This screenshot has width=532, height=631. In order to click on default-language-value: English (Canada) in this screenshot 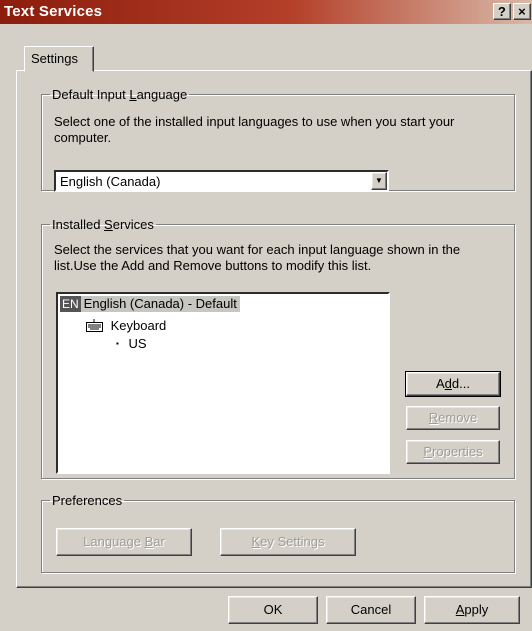, I will do `click(110, 181)`.